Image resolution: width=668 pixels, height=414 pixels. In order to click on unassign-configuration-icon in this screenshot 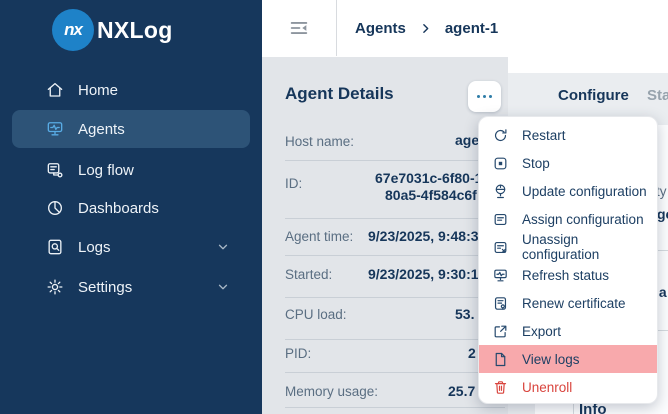, I will do `click(500, 247)`.